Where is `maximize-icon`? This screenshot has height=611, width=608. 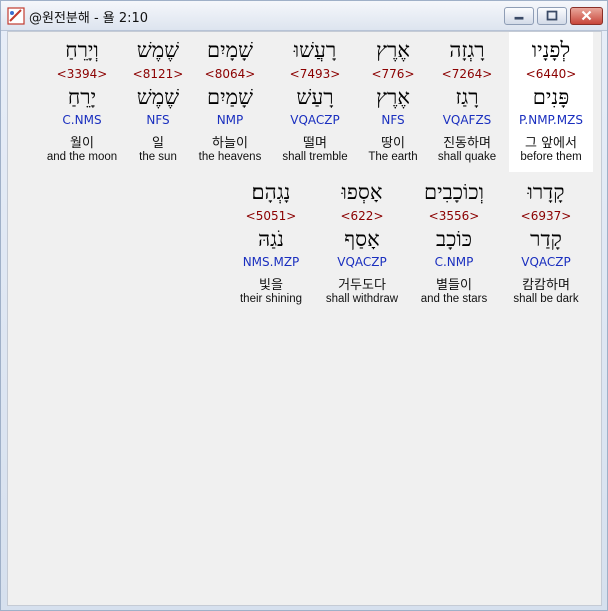
maximize-icon is located at coordinates (552, 15).